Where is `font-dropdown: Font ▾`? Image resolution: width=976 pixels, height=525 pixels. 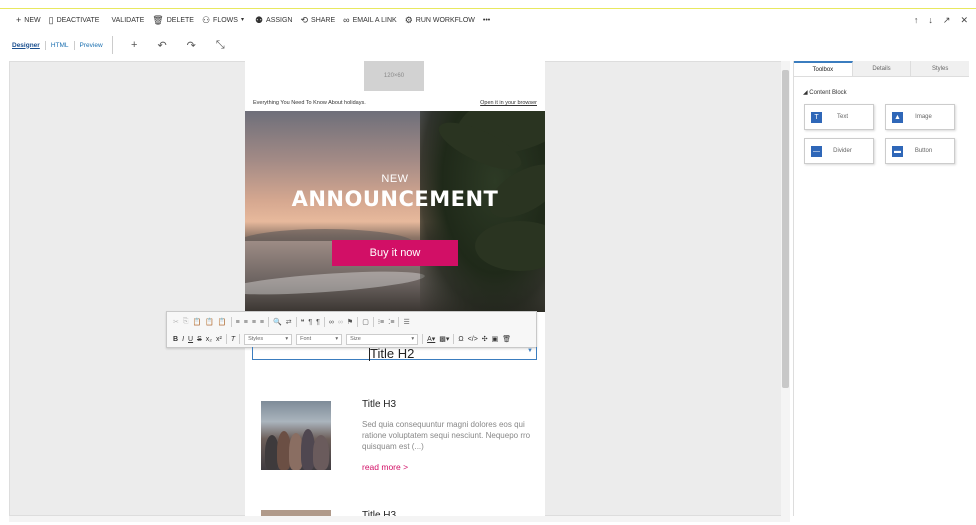
font-dropdown: Font ▾ is located at coordinates (319, 339).